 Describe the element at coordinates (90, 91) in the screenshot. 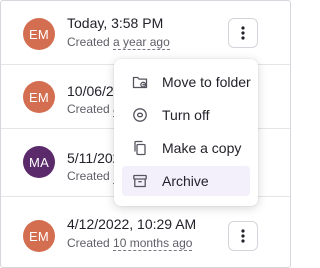

I see `item-title: 10/06/2` at that location.